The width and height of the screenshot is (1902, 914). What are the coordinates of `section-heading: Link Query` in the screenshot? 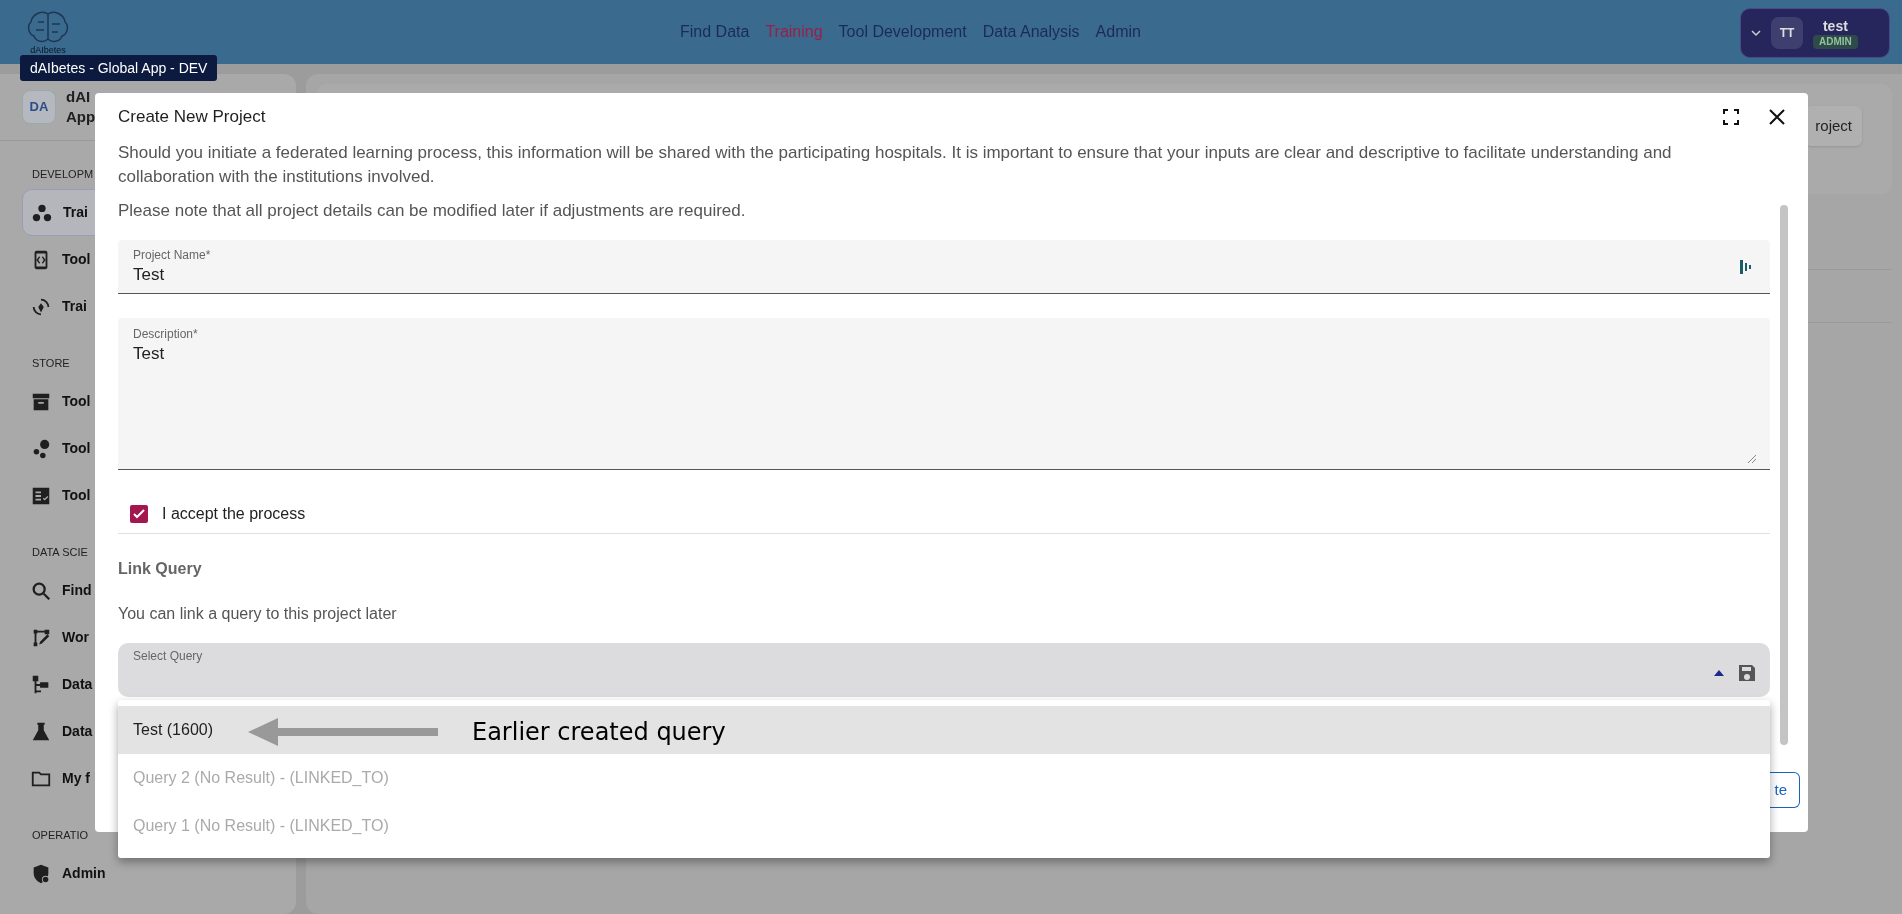 It's located at (160, 569).